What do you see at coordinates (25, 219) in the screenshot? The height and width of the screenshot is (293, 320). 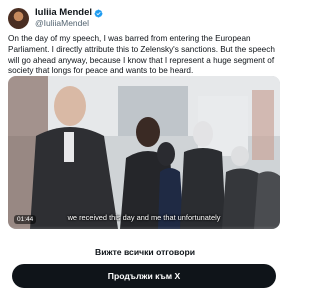 I see `video-timestamp: 01:44` at bounding box center [25, 219].